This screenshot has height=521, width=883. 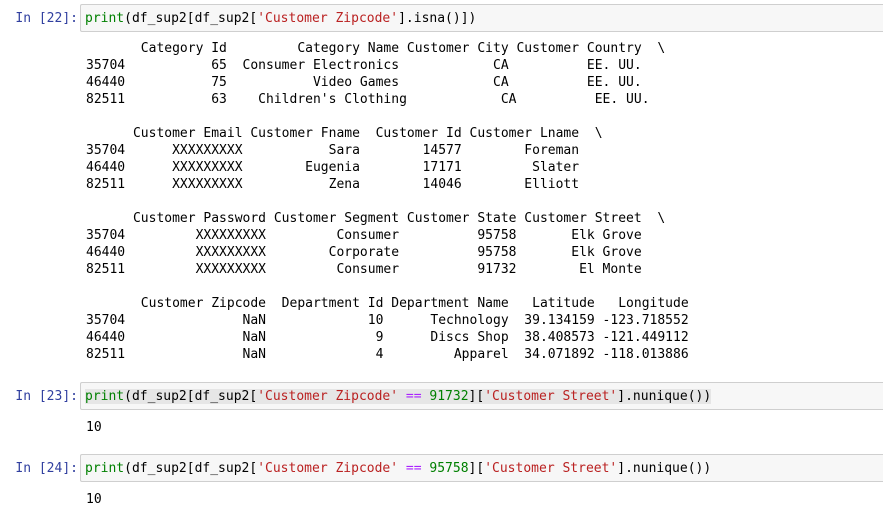 What do you see at coordinates (46, 396) in the screenshot?
I see `input-prompt: In [23]:` at bounding box center [46, 396].